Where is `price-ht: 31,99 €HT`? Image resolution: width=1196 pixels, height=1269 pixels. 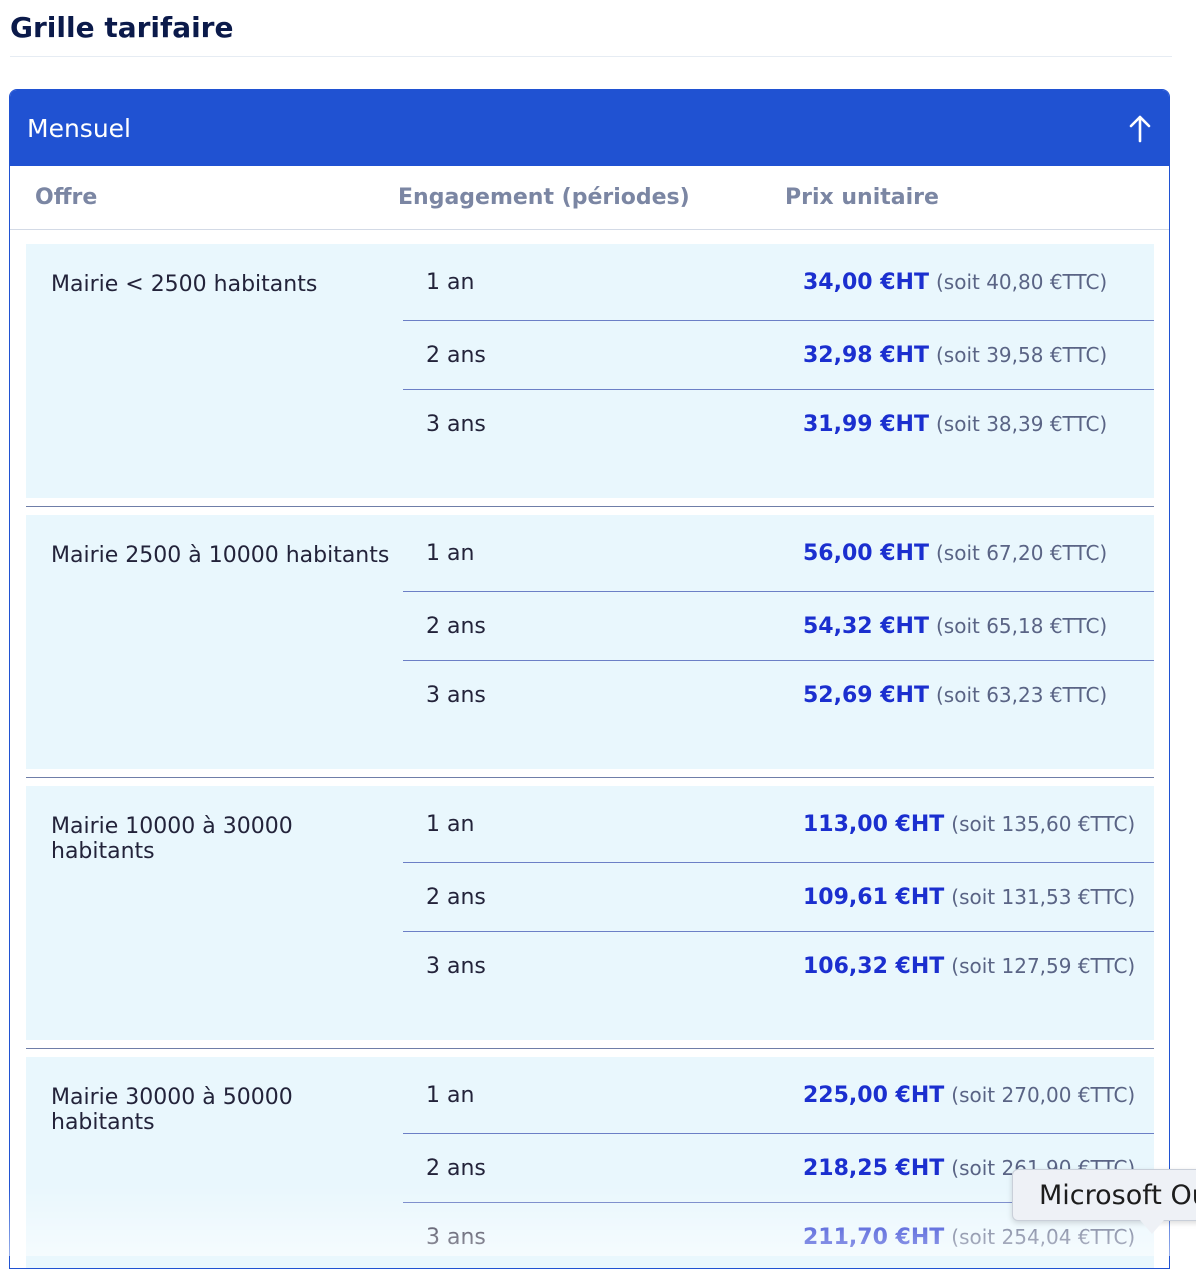 price-ht: 31,99 €HT is located at coordinates (866, 424).